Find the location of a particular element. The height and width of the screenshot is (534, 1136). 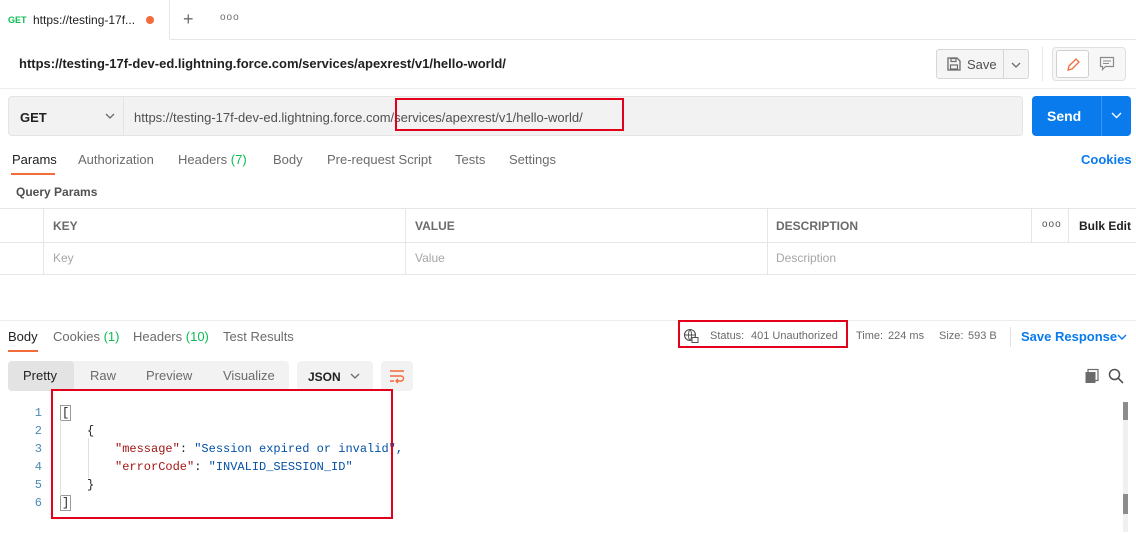

tab-authorization: Authorization is located at coordinates (116, 159).